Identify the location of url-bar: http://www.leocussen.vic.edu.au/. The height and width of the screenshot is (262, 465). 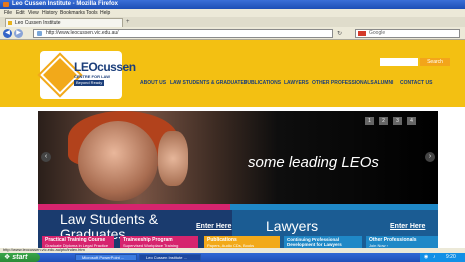
(183, 33).